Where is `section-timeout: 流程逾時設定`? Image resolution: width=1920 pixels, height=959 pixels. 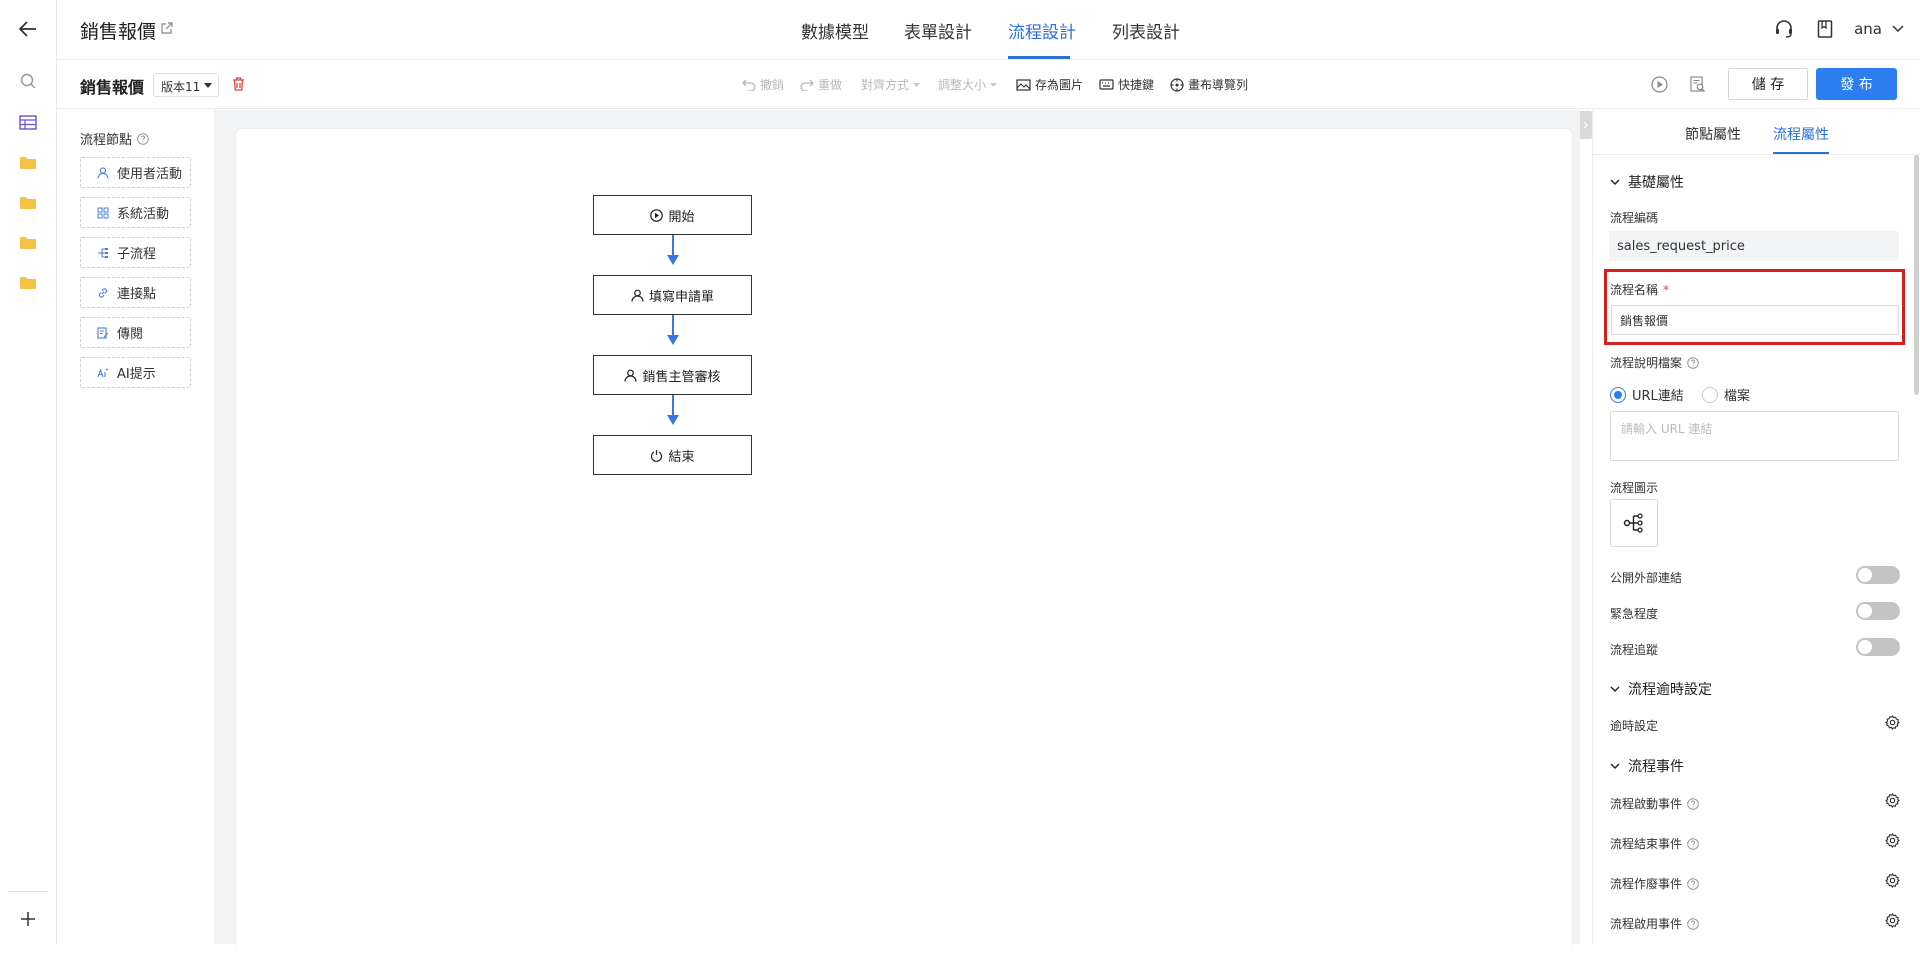
section-timeout: 流程逾時設定 is located at coordinates (1661, 689).